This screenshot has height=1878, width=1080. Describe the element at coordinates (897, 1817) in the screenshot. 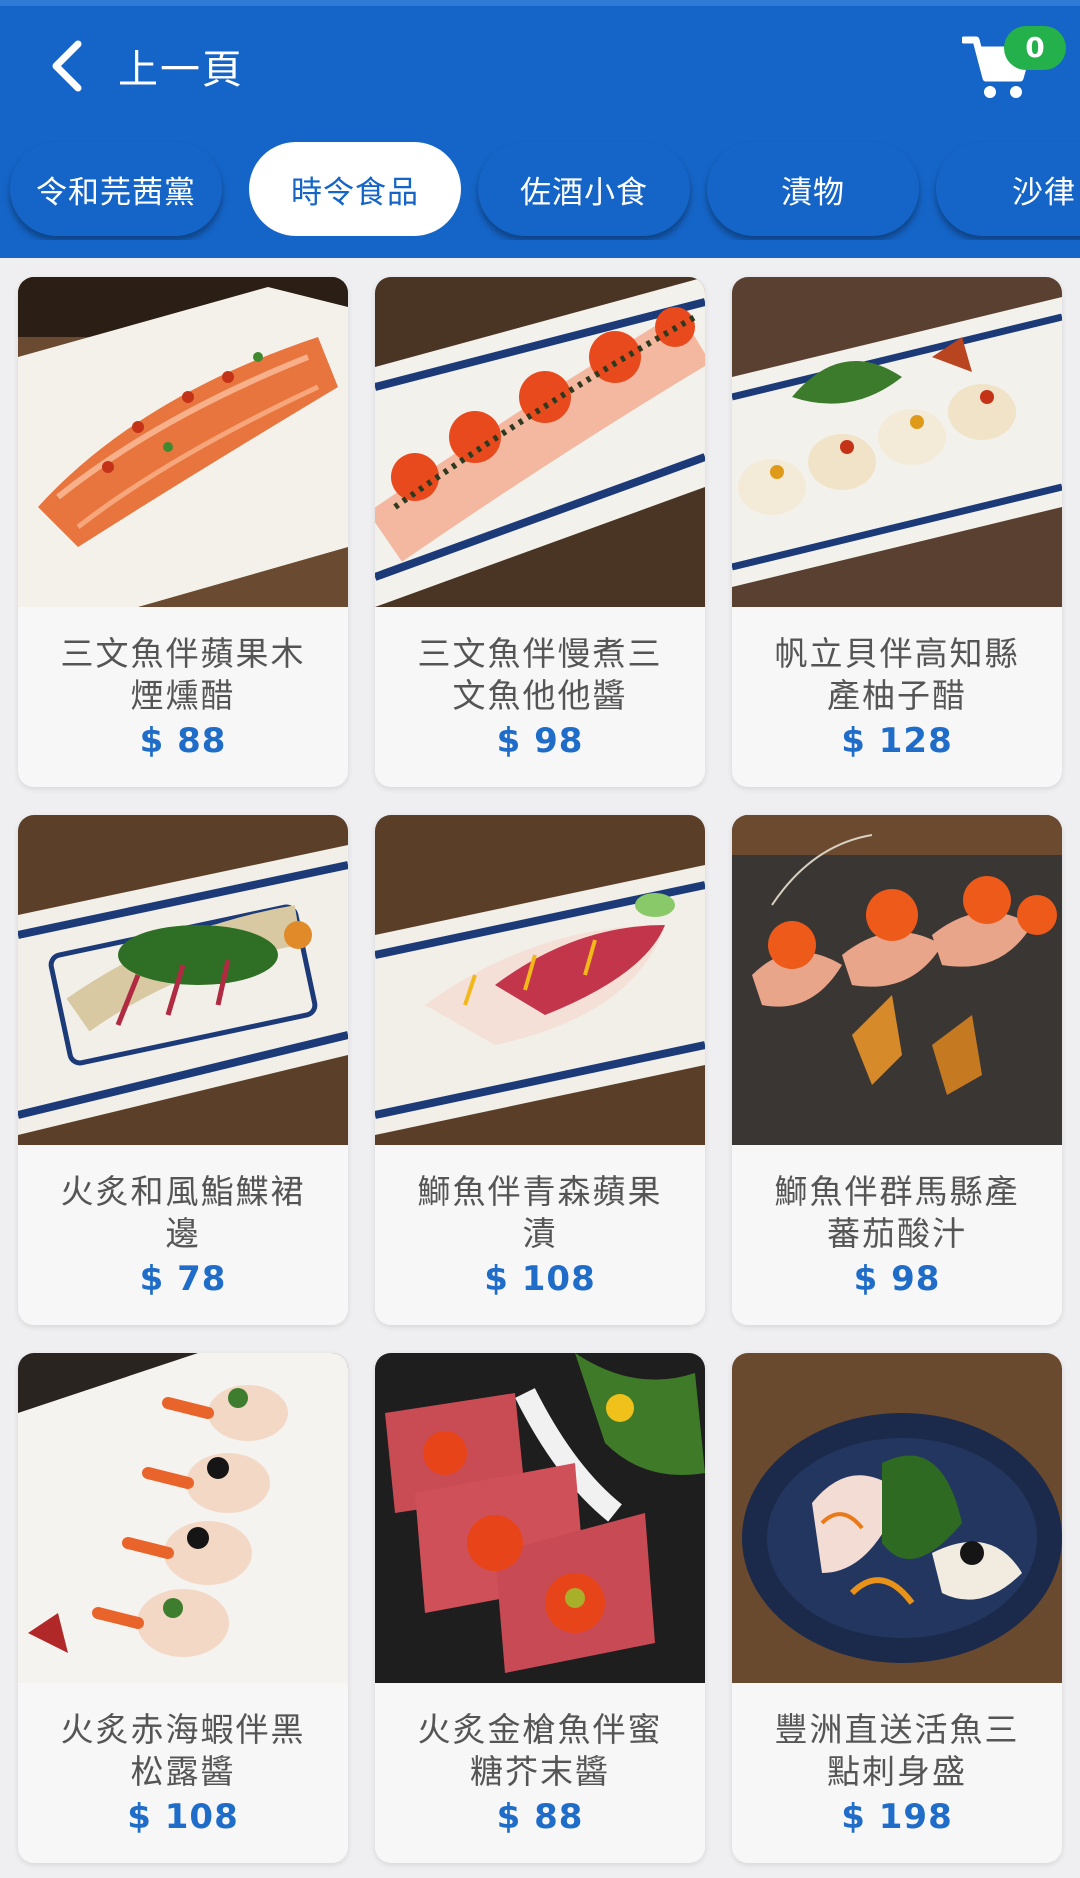

I see `item-price: $ 198` at that location.